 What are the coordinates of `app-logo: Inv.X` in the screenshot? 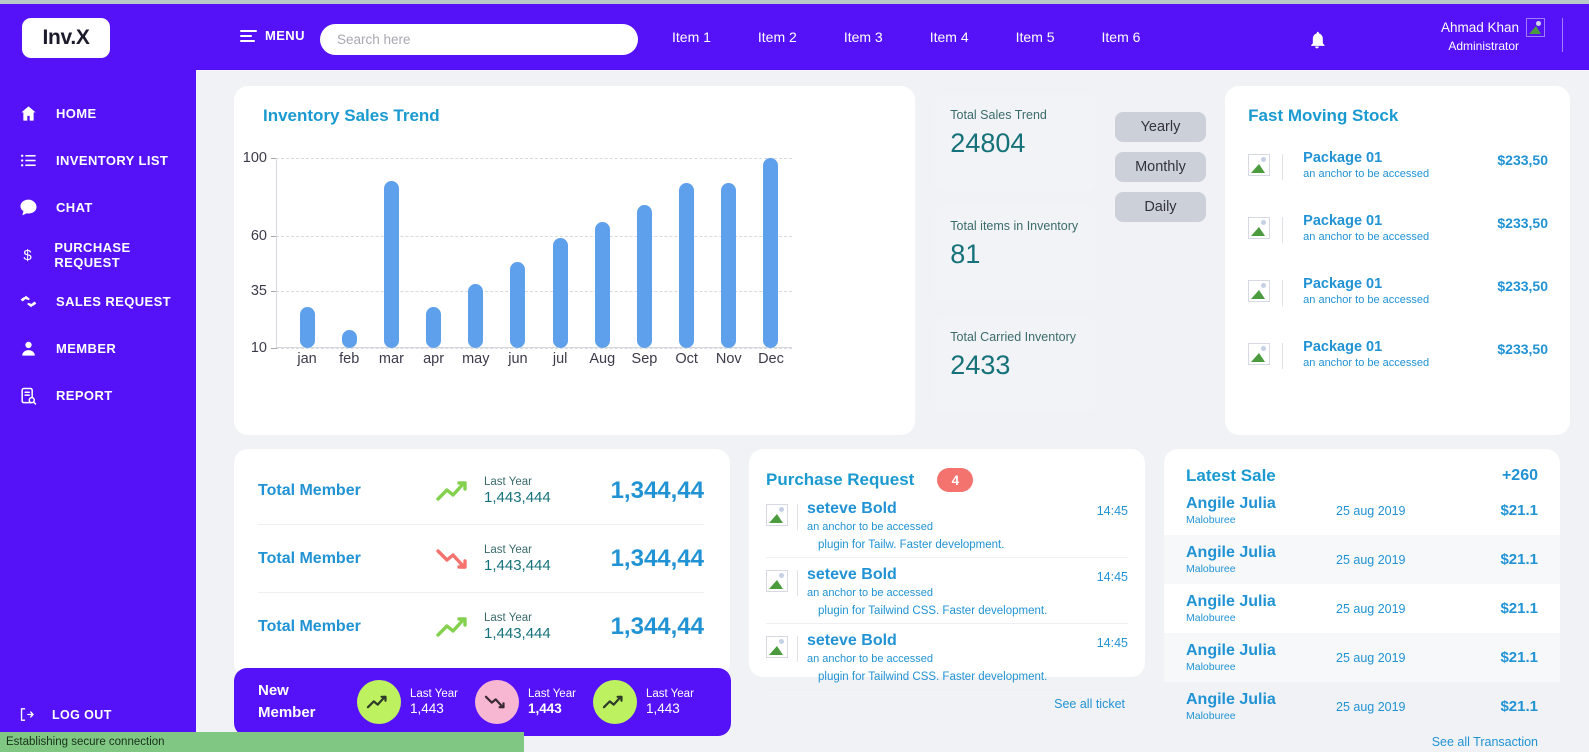 It's located at (66, 38).